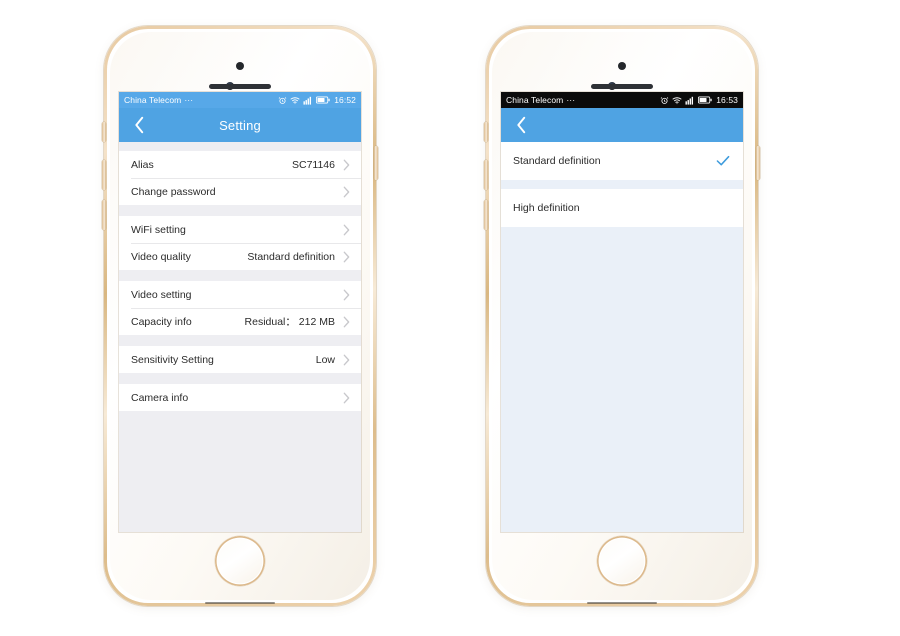 The width and height of the screenshot is (900, 636). I want to click on check-icon, so click(723, 161).